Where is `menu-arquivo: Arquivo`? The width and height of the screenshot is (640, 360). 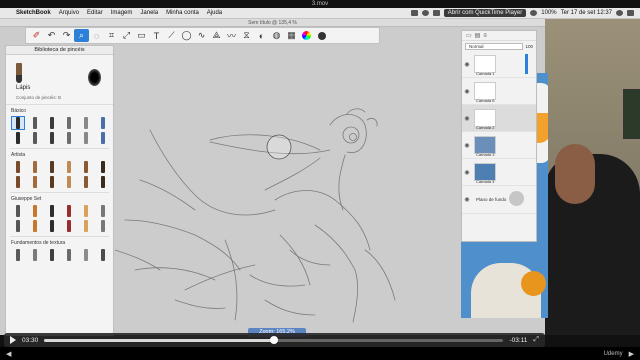
menu-arquivo: Arquivo is located at coordinates (69, 13).